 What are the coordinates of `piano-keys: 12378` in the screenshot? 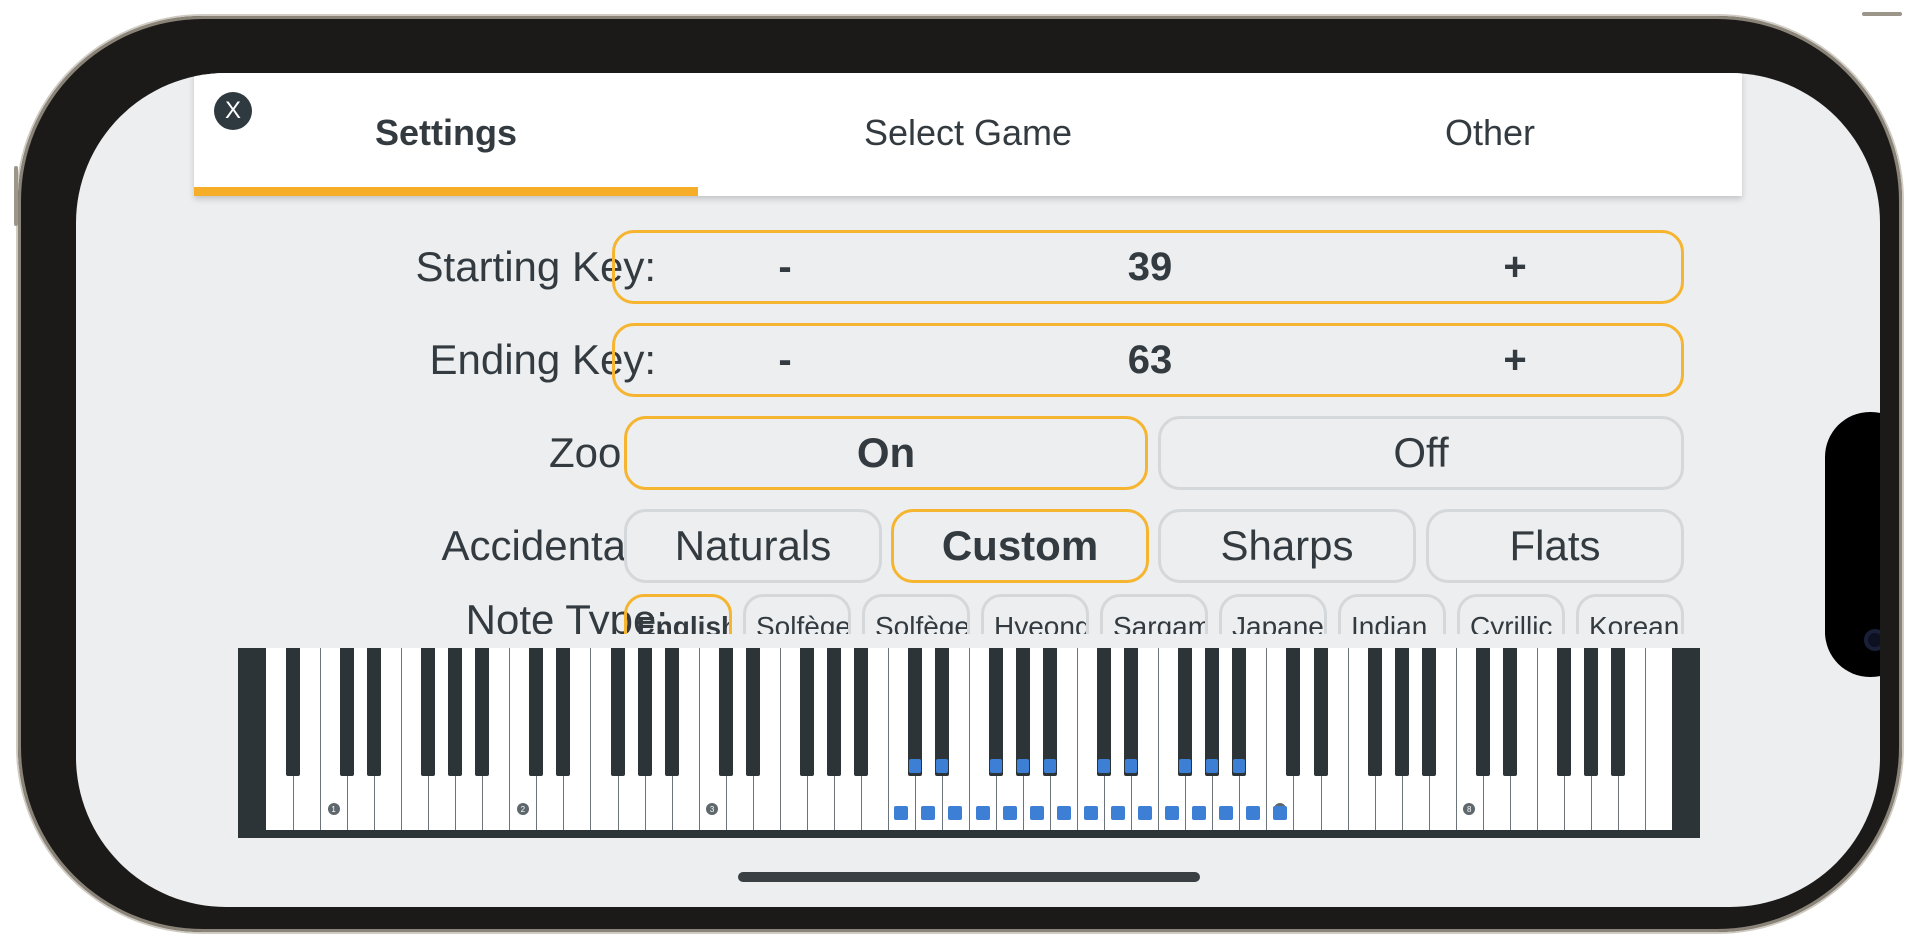 It's located at (969, 739).